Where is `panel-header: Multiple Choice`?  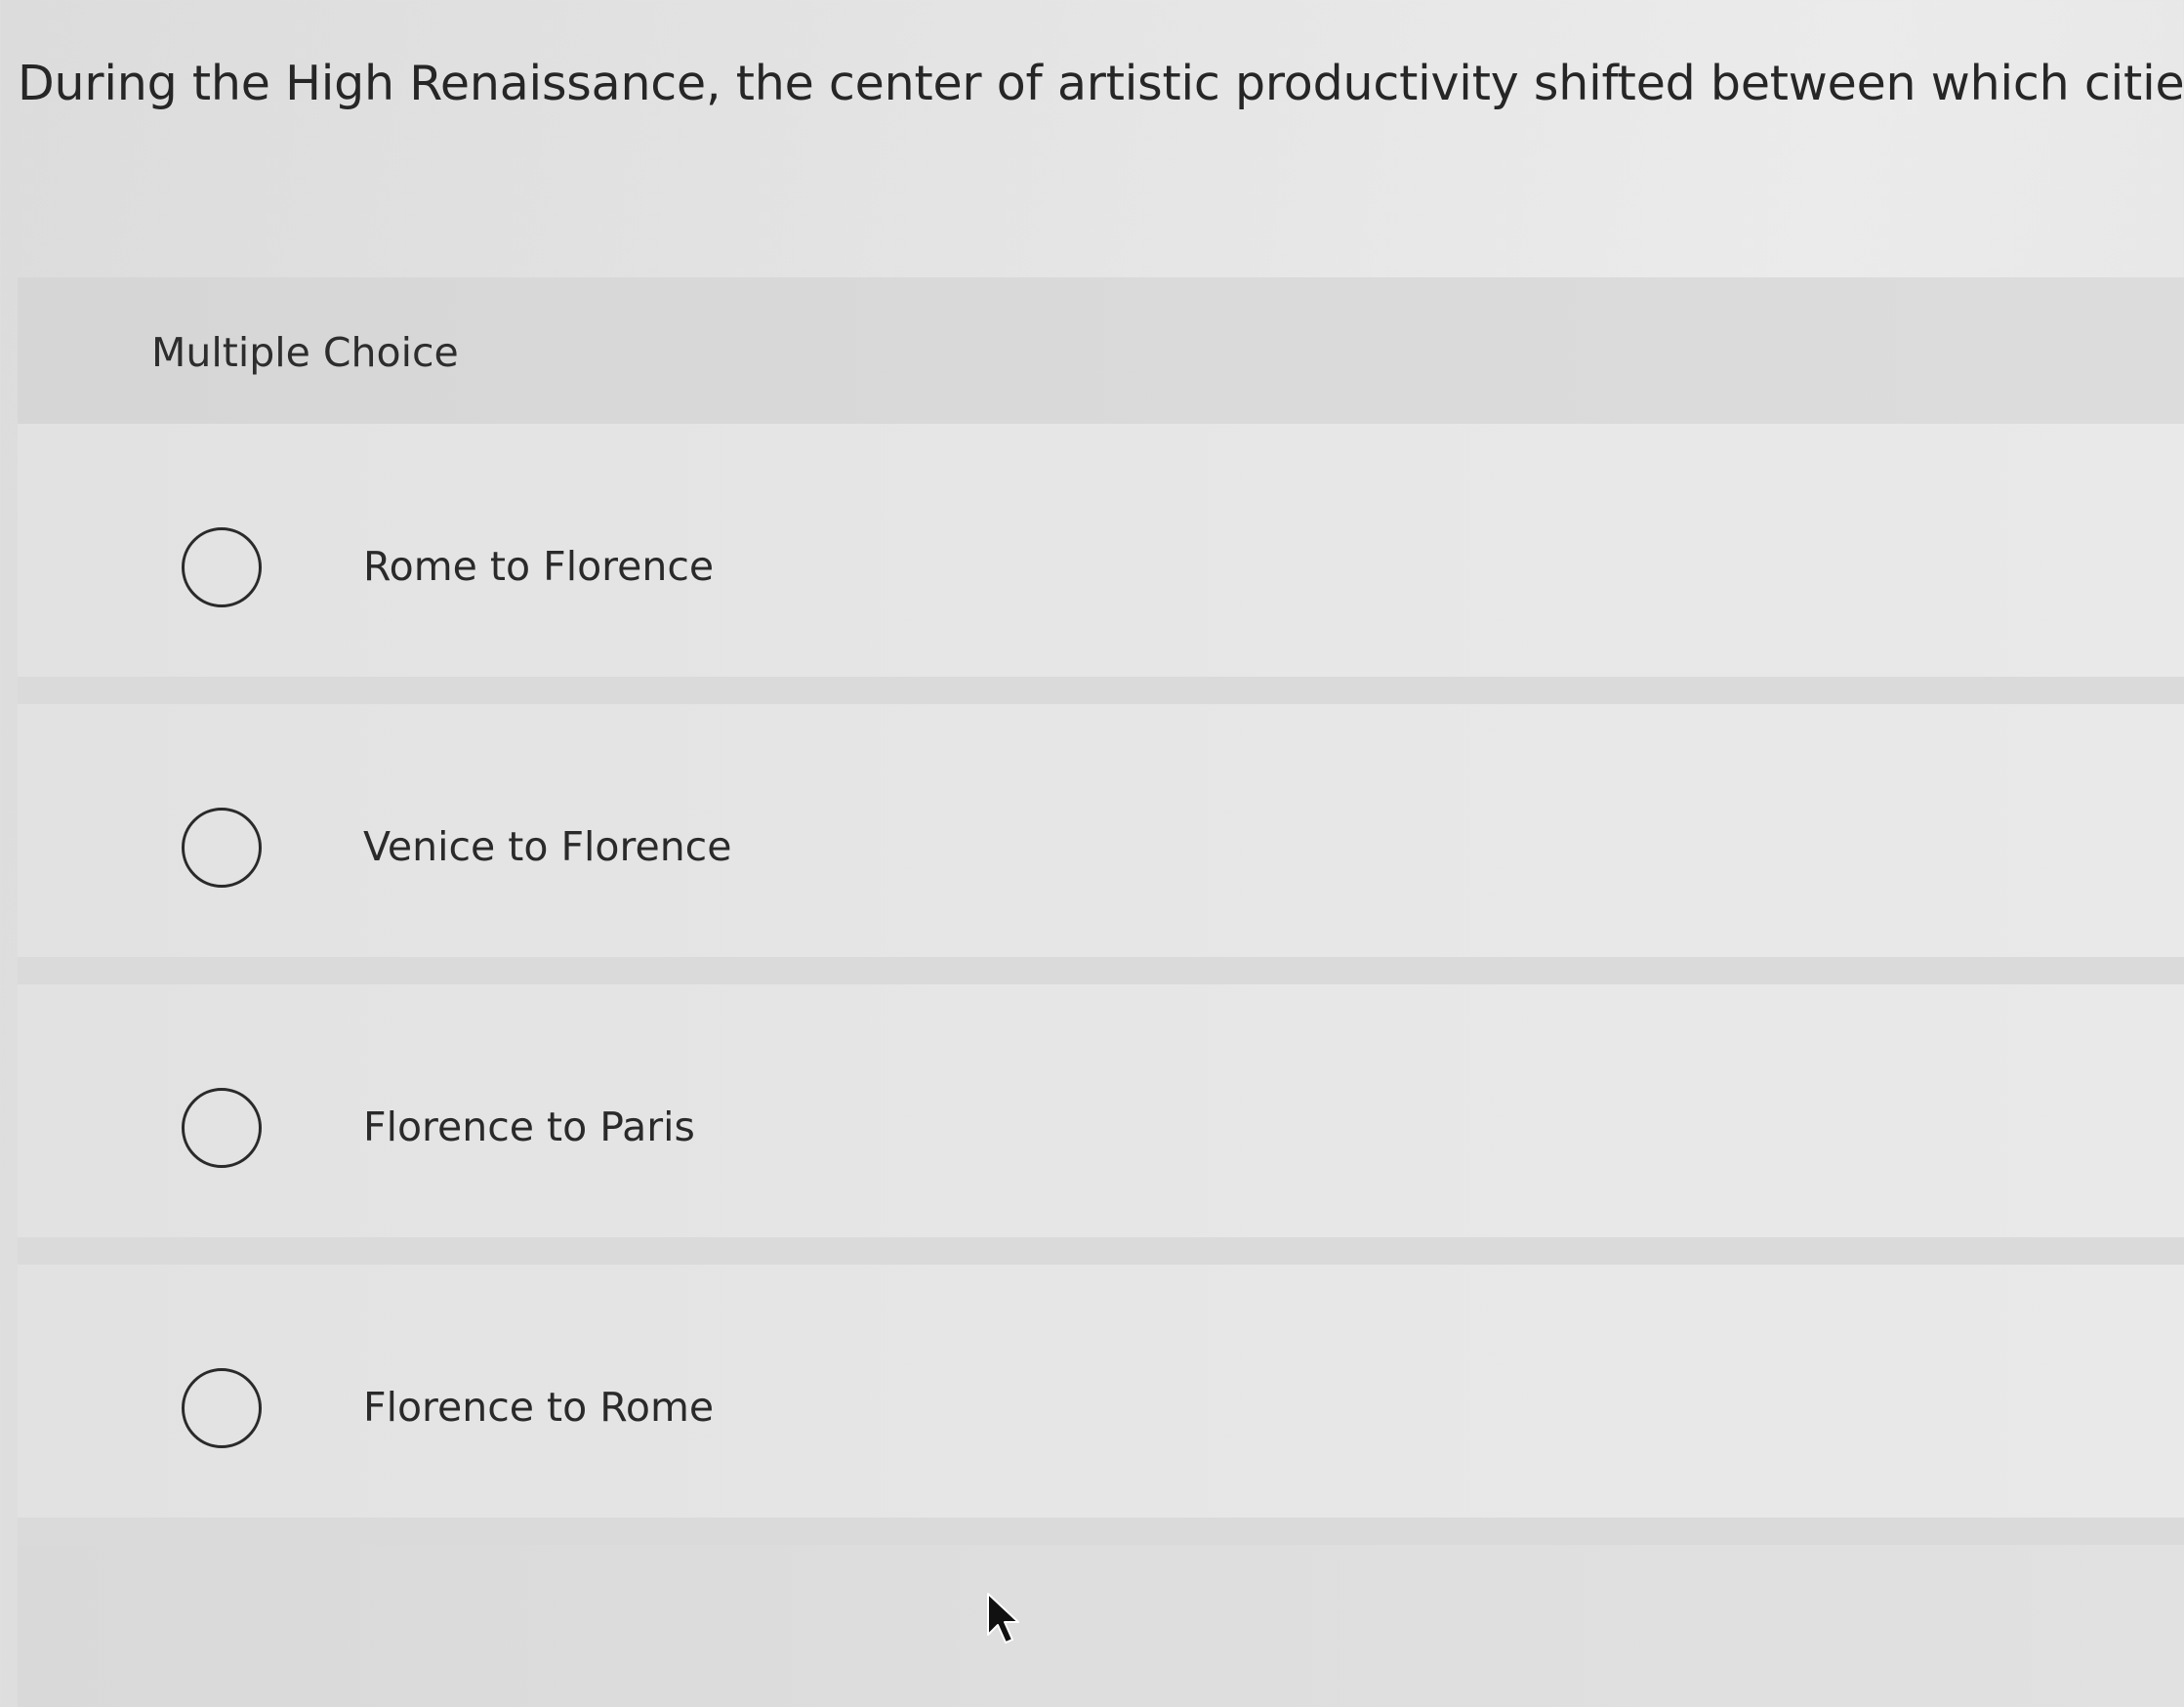 panel-header: Multiple Choice is located at coordinates (1101, 350).